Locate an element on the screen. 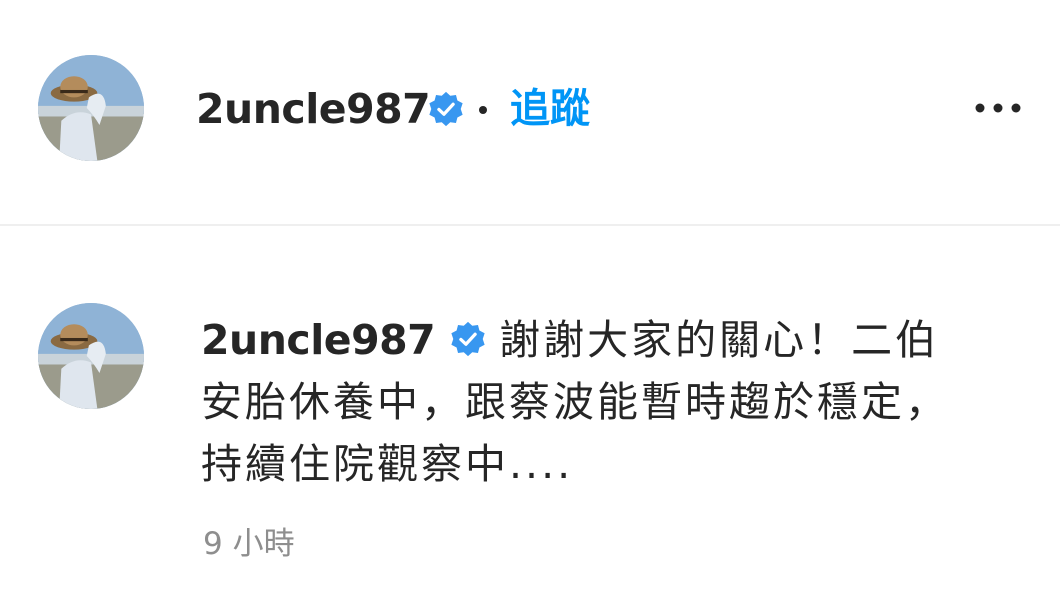  comment-timestamp: 9 小時 is located at coordinates (249, 544).